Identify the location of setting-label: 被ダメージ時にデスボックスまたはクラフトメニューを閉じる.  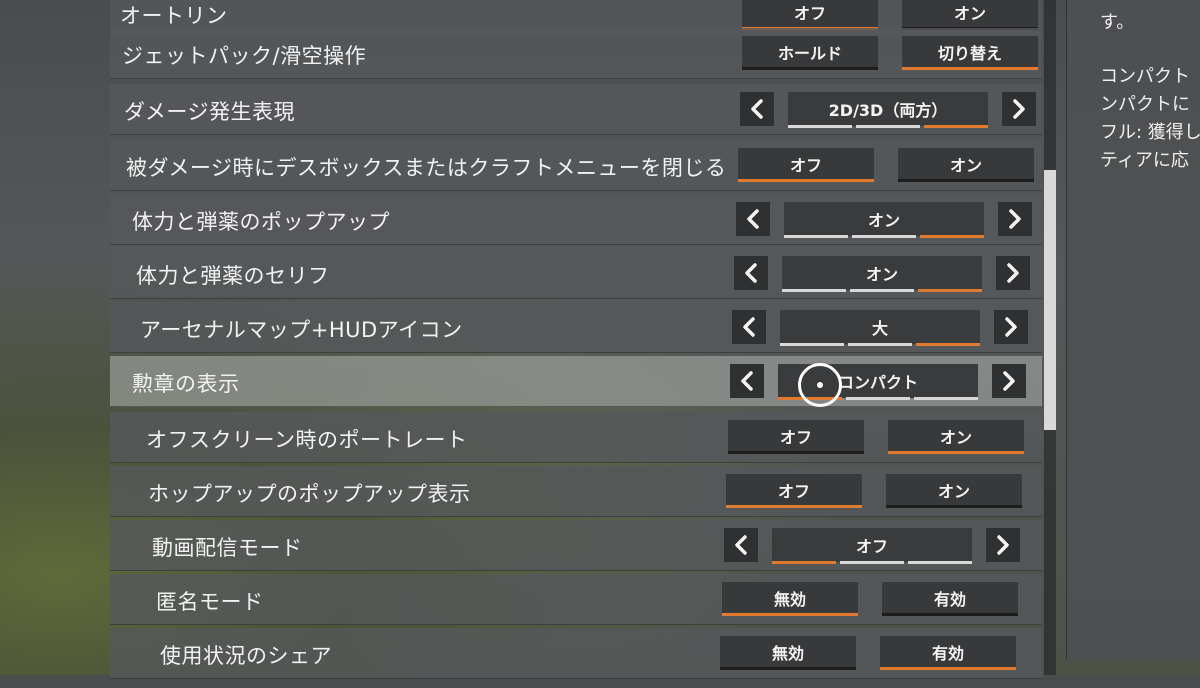
(426, 168).